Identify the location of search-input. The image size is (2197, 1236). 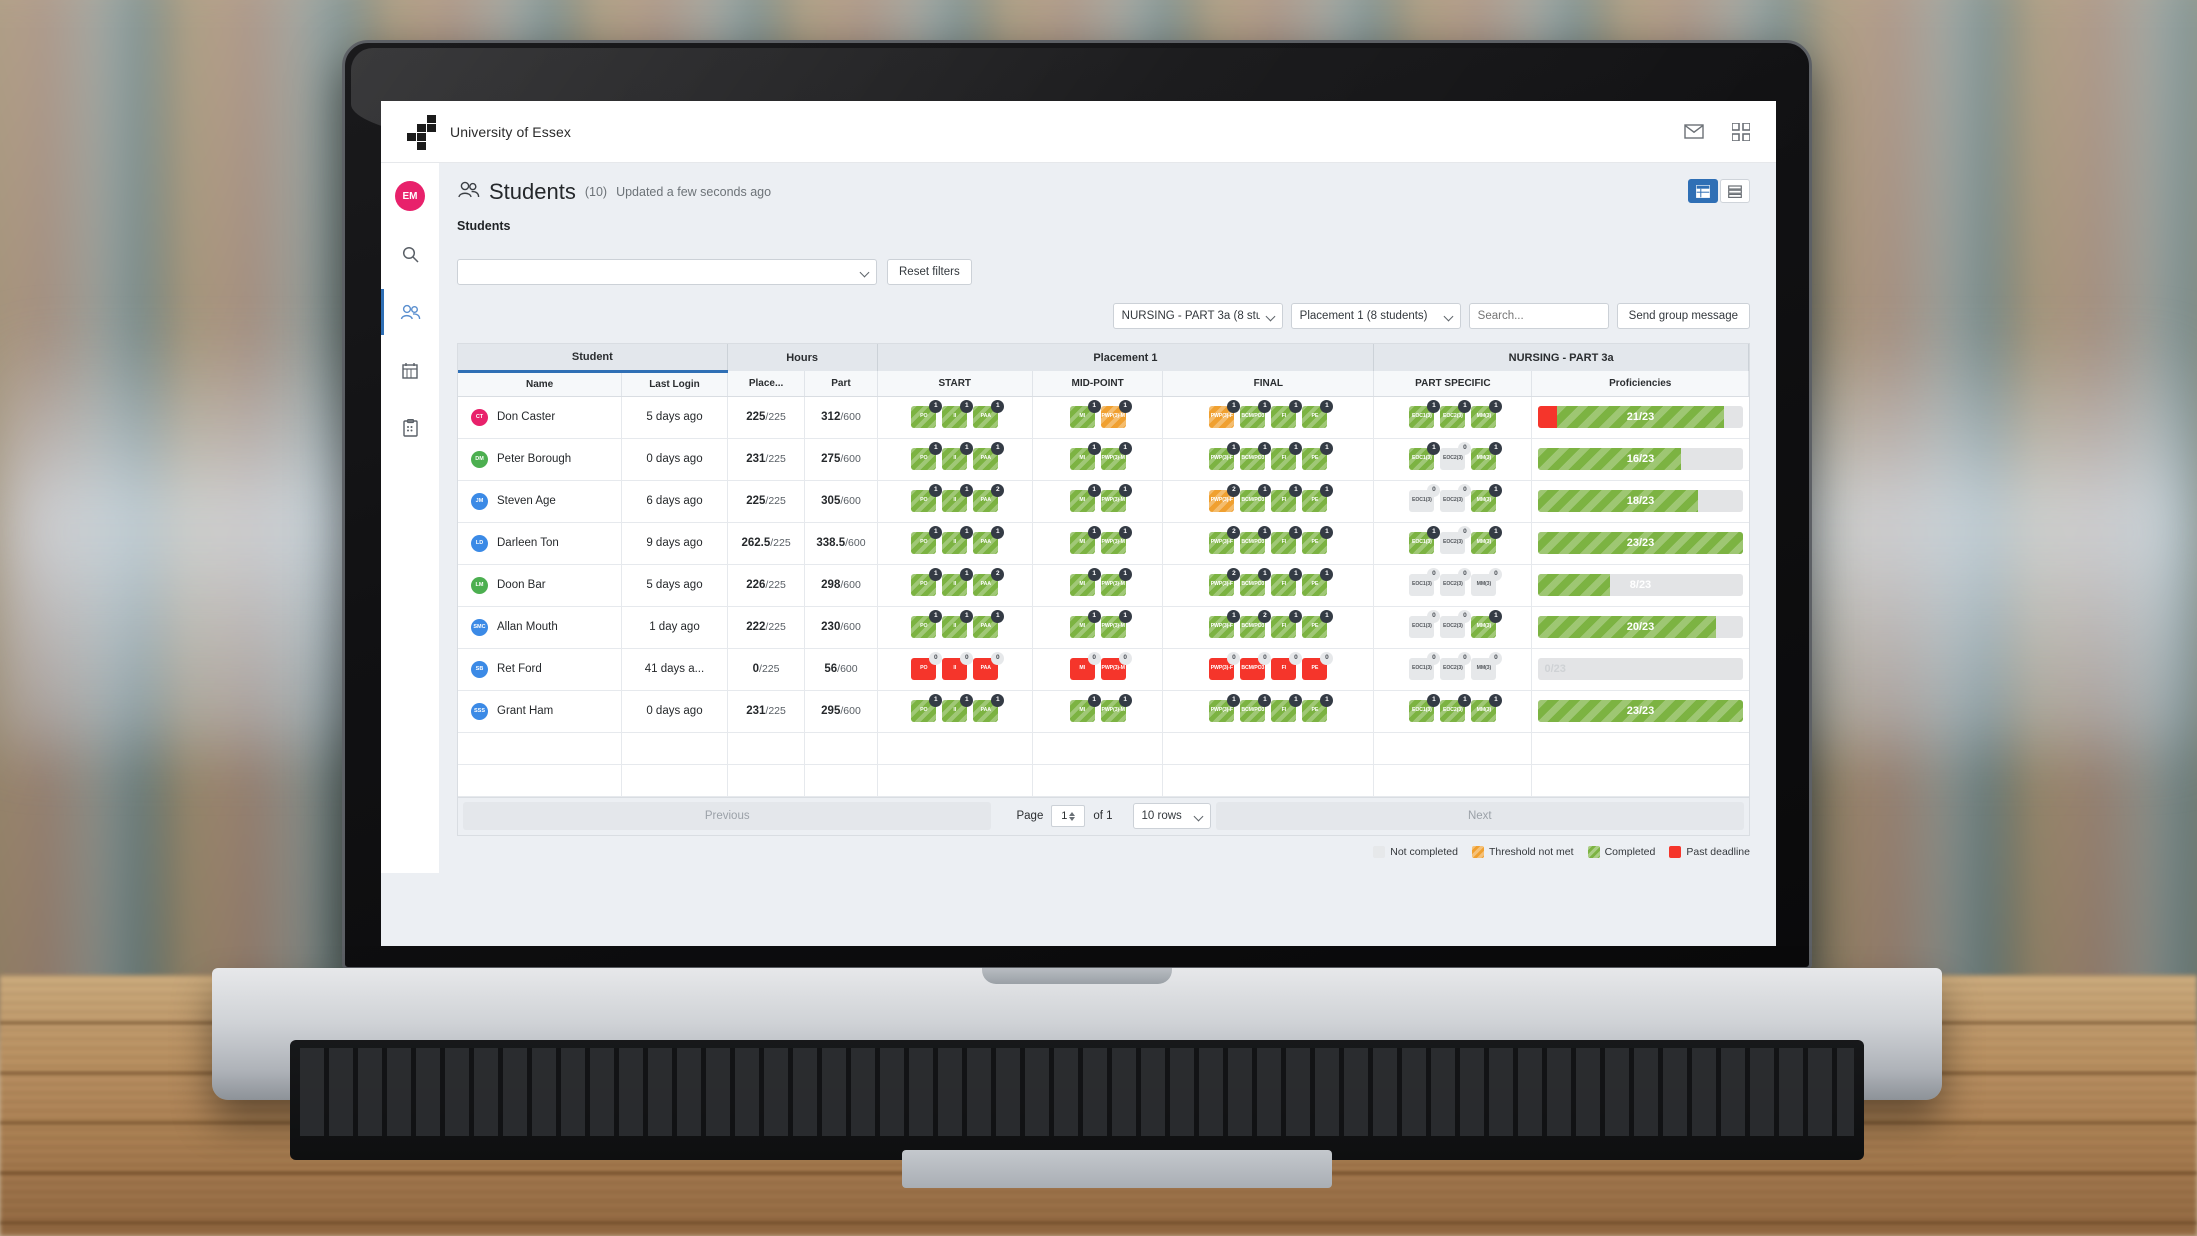
(1538, 316).